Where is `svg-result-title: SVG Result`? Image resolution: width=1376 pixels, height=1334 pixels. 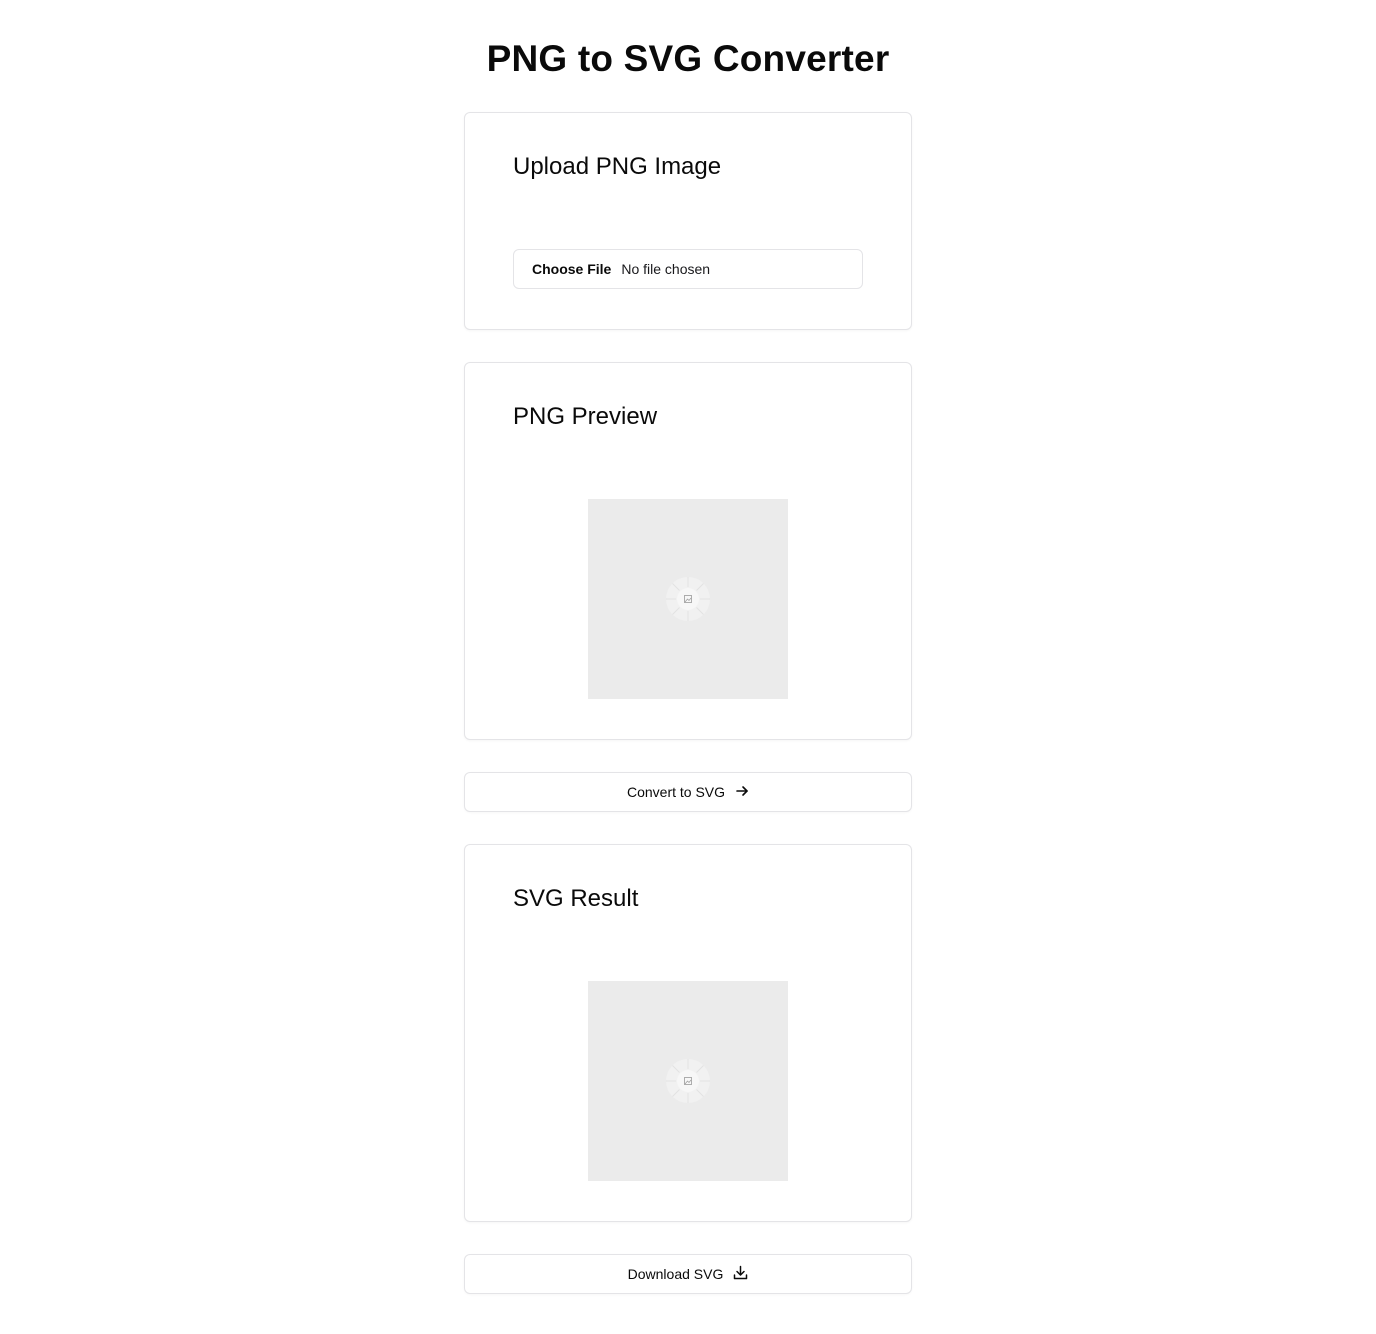 svg-result-title: SVG Result is located at coordinates (576, 898).